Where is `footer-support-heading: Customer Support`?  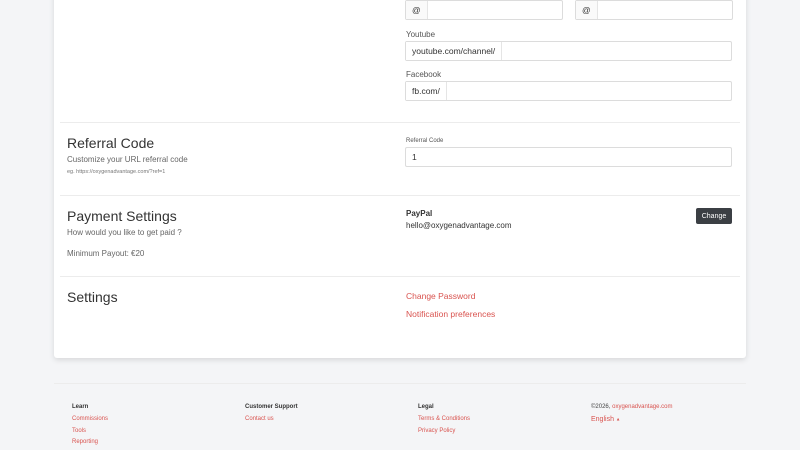 footer-support-heading: Customer Support is located at coordinates (271, 407).